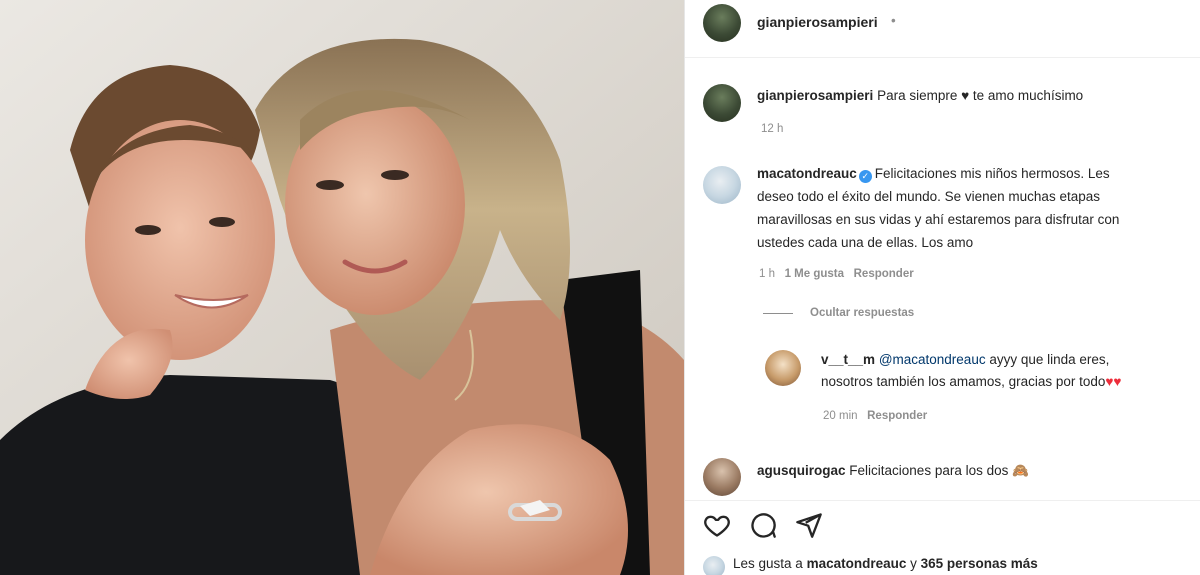 The height and width of the screenshot is (575, 1200). Describe the element at coordinates (717, 525) in the screenshot. I see `heart-outline-icon` at that location.